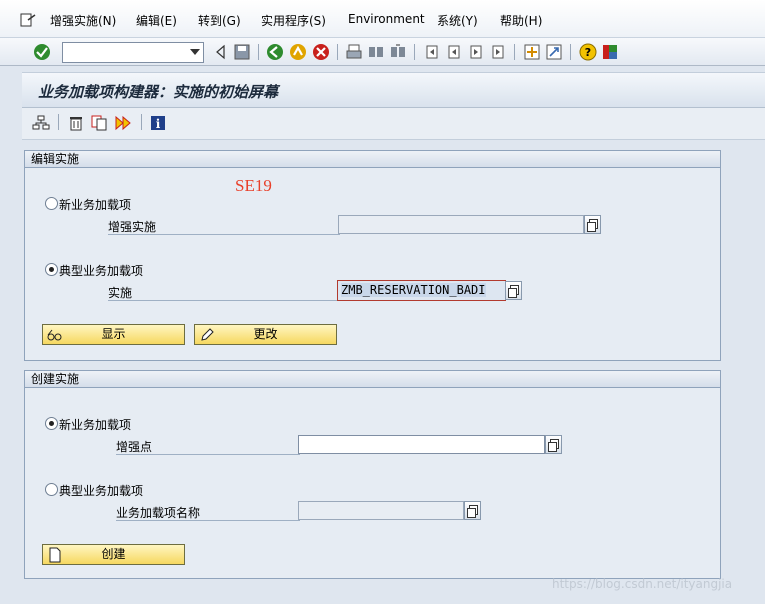  What do you see at coordinates (158, 92) in the screenshot?
I see `page-title: 业务加载项构建器：实施的初始屏幕` at bounding box center [158, 92].